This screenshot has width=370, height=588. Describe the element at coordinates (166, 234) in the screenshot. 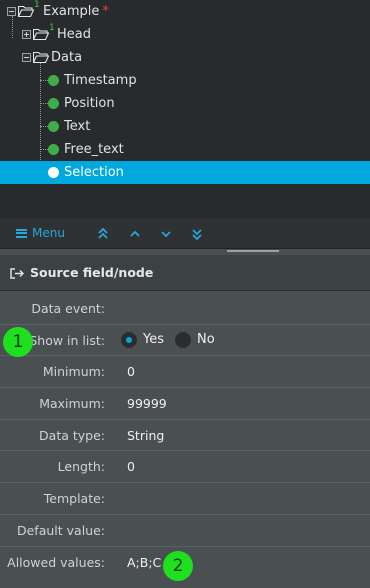

I see `move-down-icon` at that location.